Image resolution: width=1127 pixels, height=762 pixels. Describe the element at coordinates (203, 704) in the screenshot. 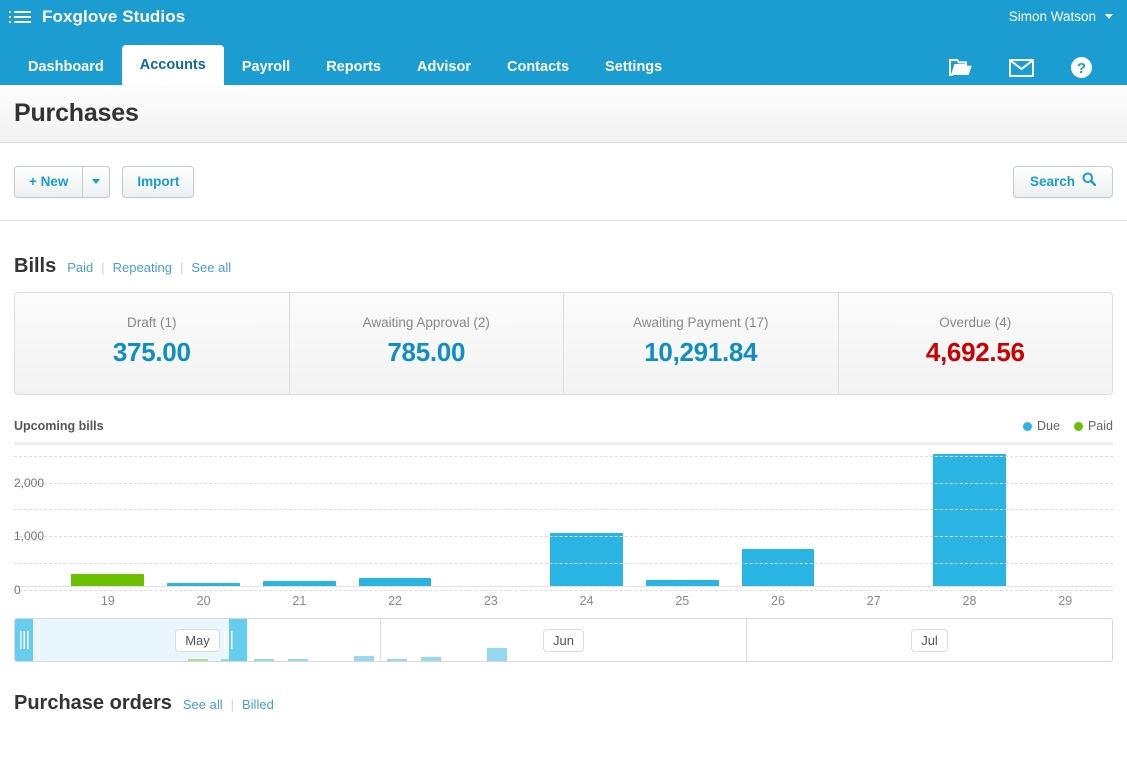

I see `po-link-see-all: See all` at that location.